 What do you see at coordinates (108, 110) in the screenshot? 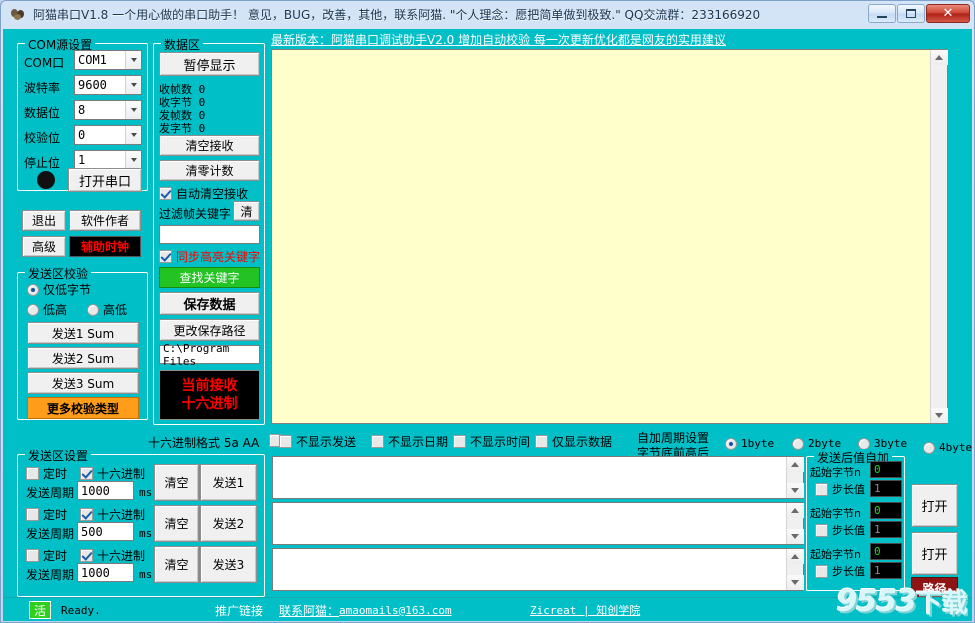
I see `data-bits-select: 8` at bounding box center [108, 110].